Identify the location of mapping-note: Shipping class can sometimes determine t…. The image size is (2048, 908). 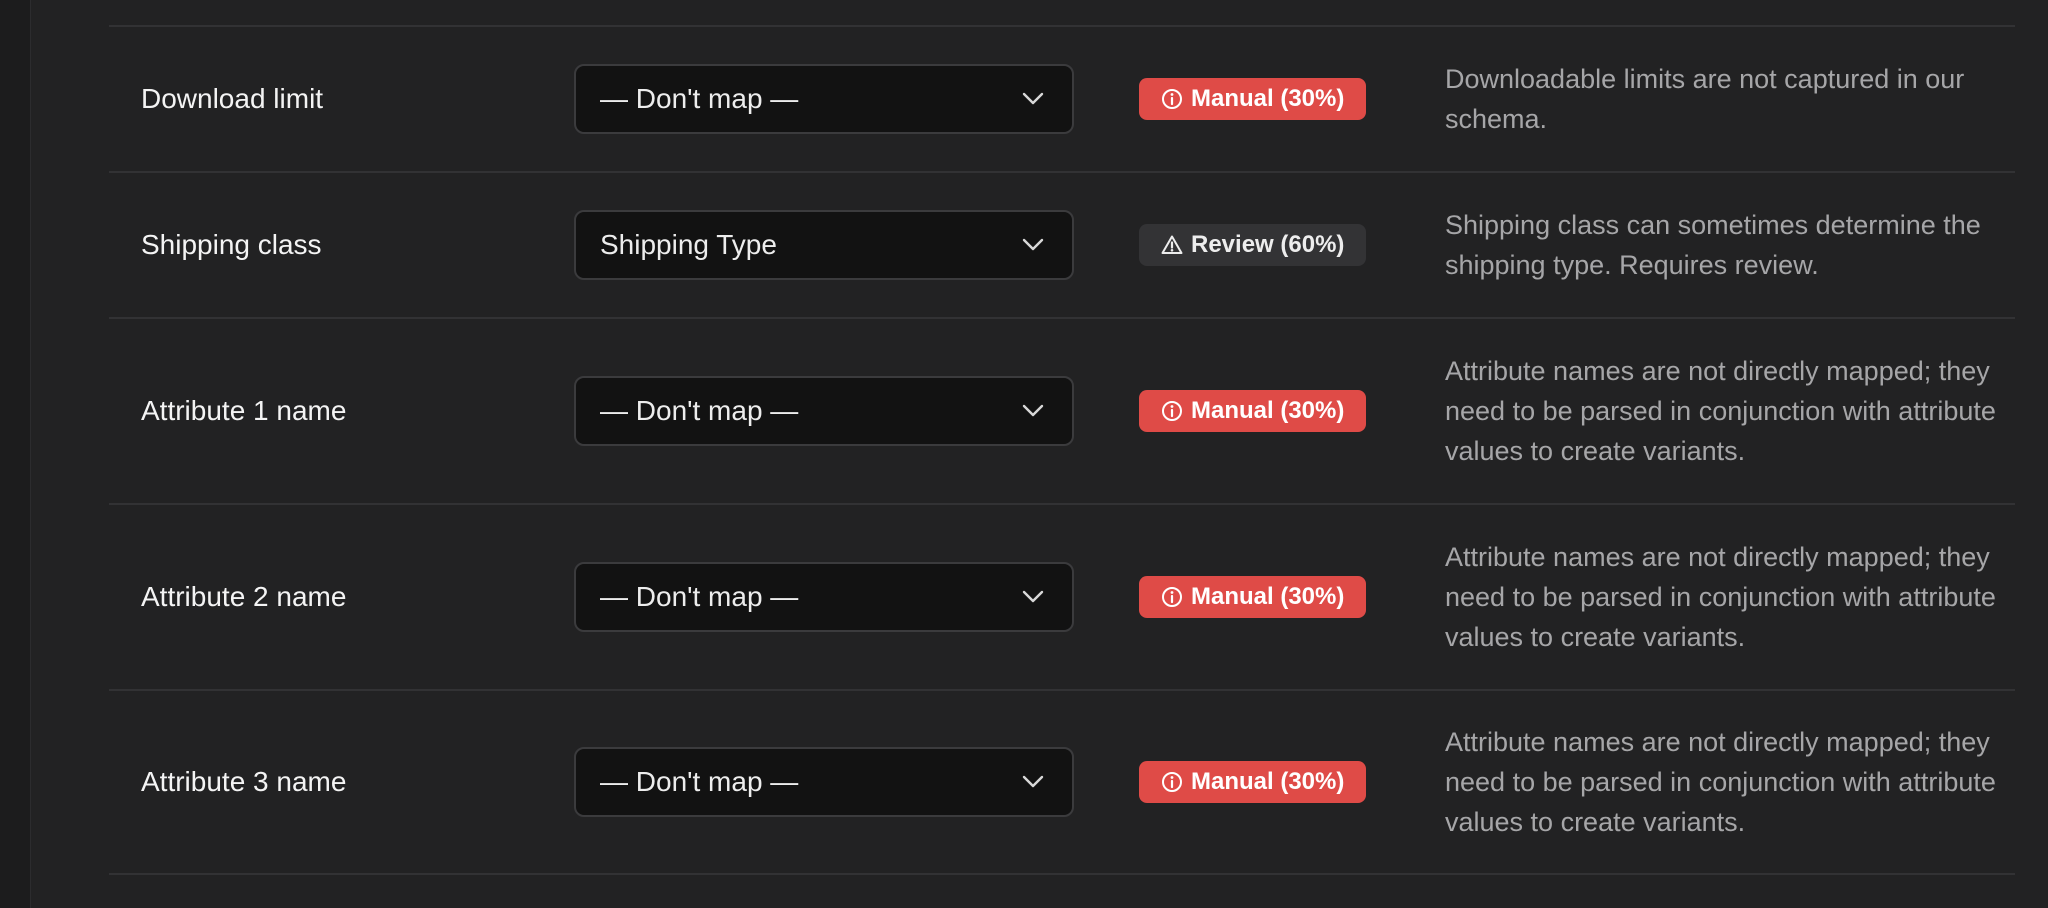
(1713, 245).